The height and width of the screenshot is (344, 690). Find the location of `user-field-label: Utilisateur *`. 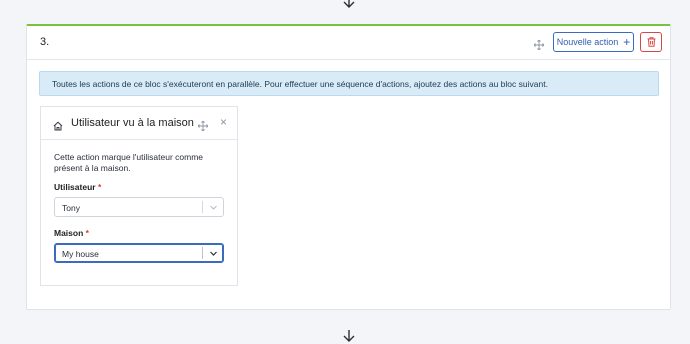

user-field-label: Utilisateur * is located at coordinates (139, 187).